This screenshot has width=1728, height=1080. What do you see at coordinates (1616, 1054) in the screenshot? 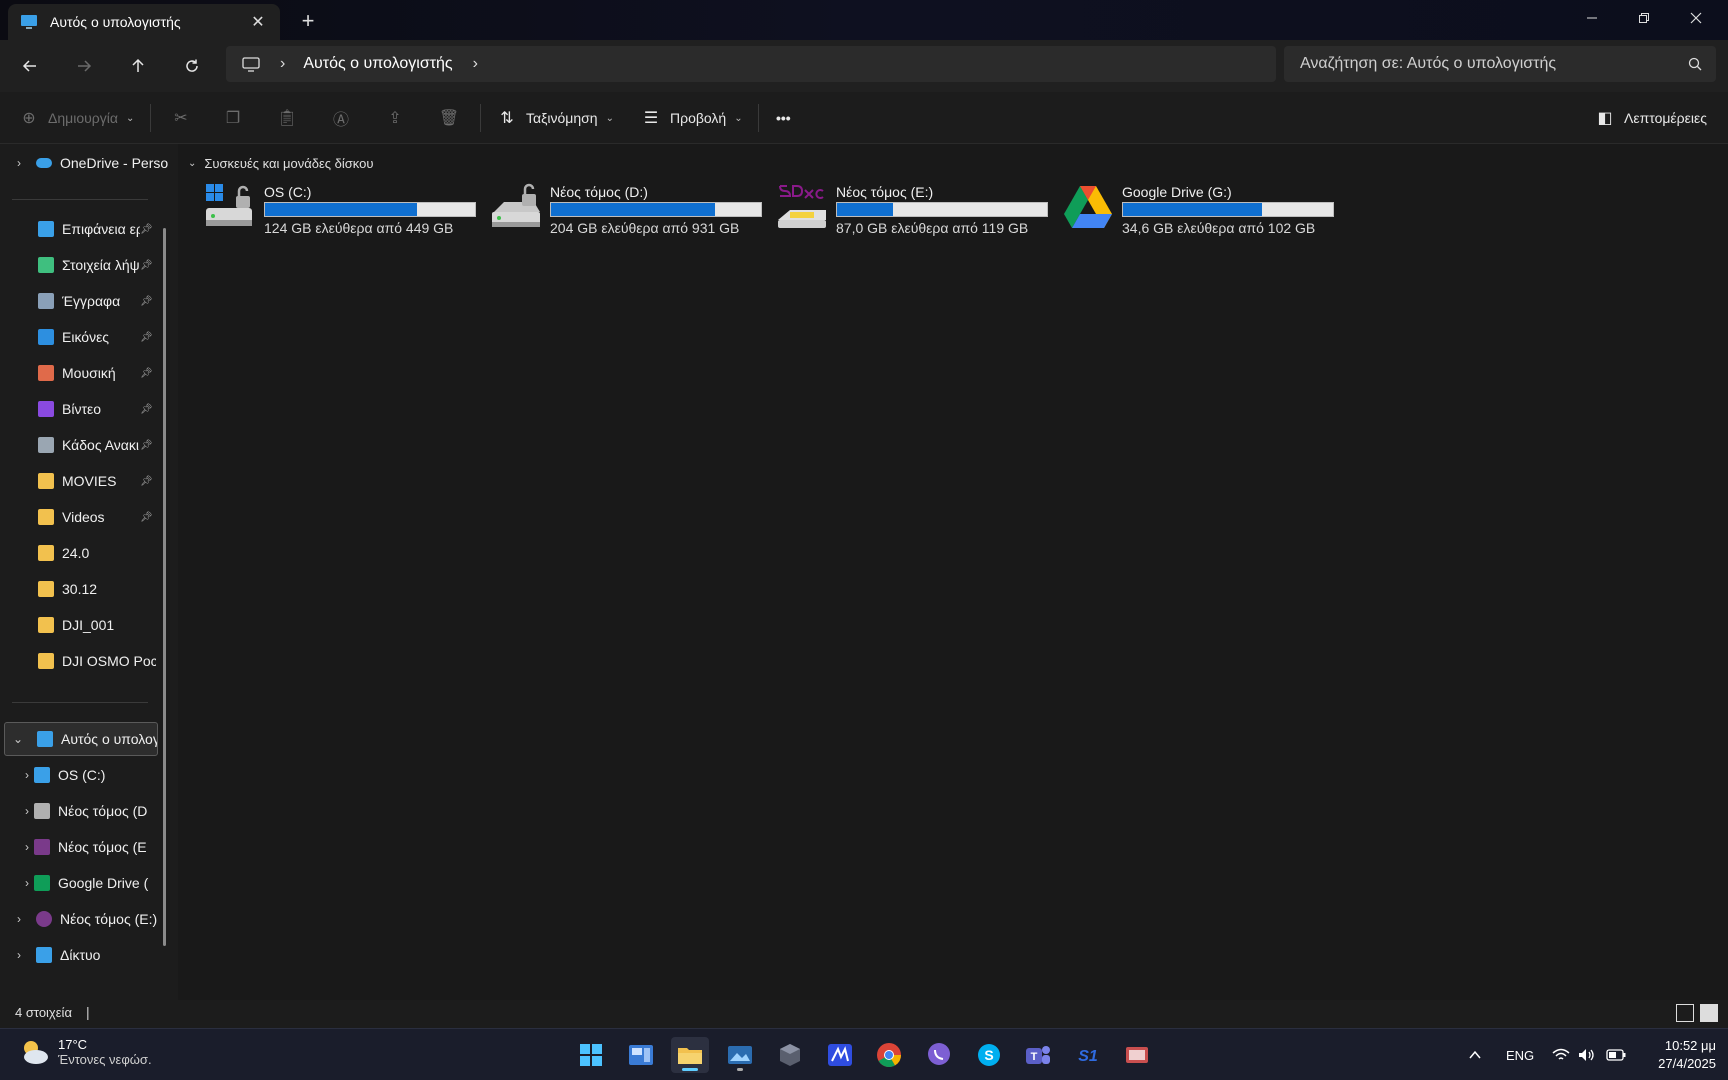
I see `battery-icon` at bounding box center [1616, 1054].